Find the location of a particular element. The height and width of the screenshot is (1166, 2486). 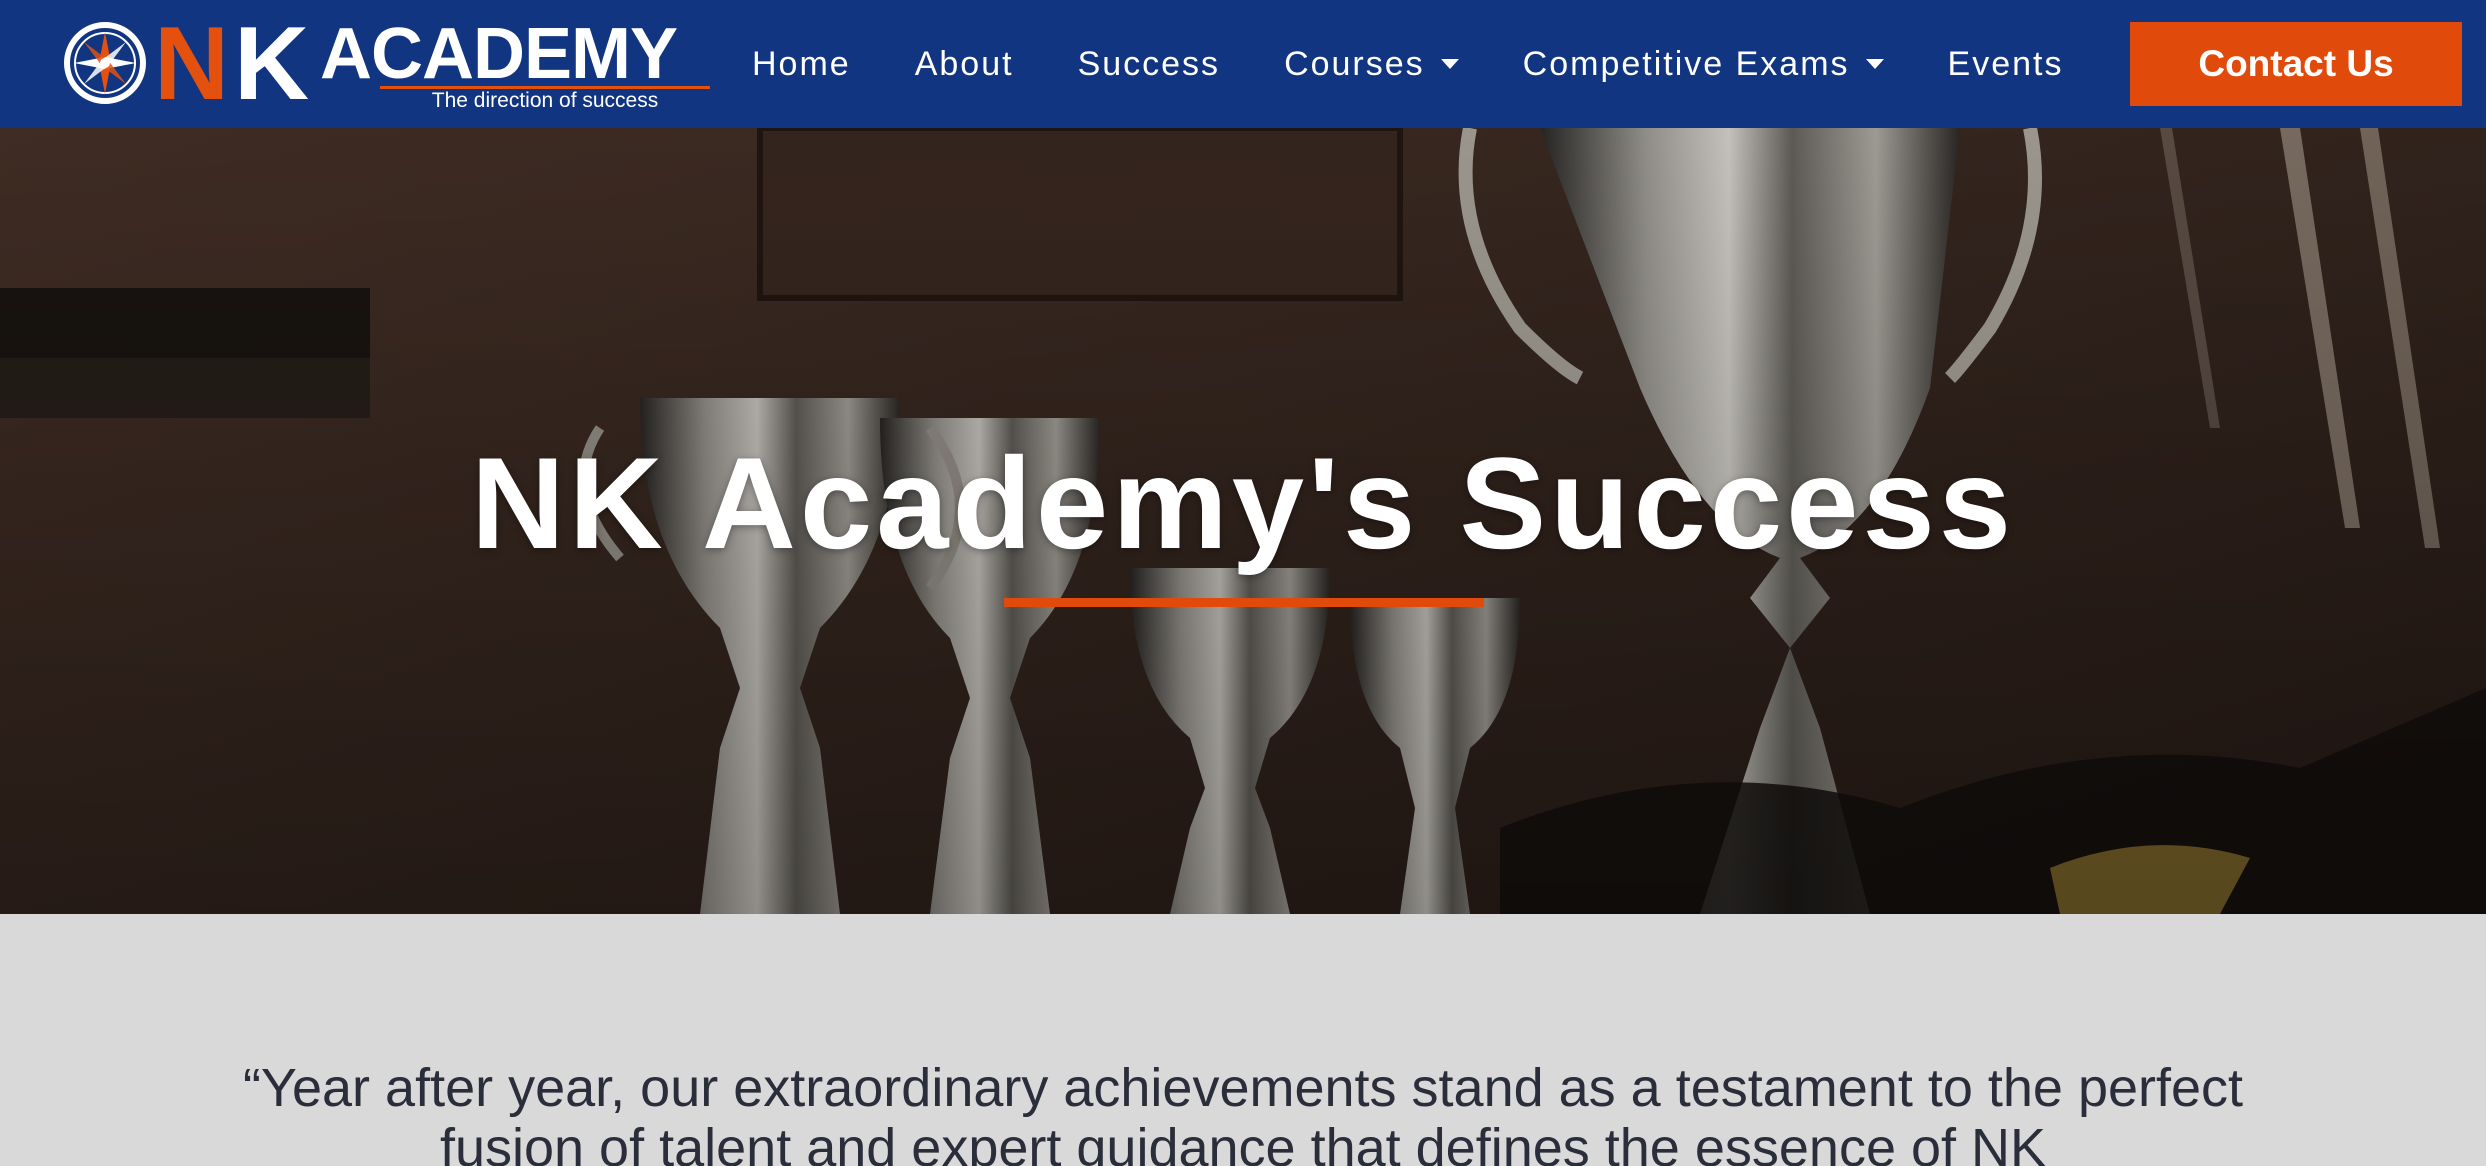

logo-letter-n: N is located at coordinates (192, 64).